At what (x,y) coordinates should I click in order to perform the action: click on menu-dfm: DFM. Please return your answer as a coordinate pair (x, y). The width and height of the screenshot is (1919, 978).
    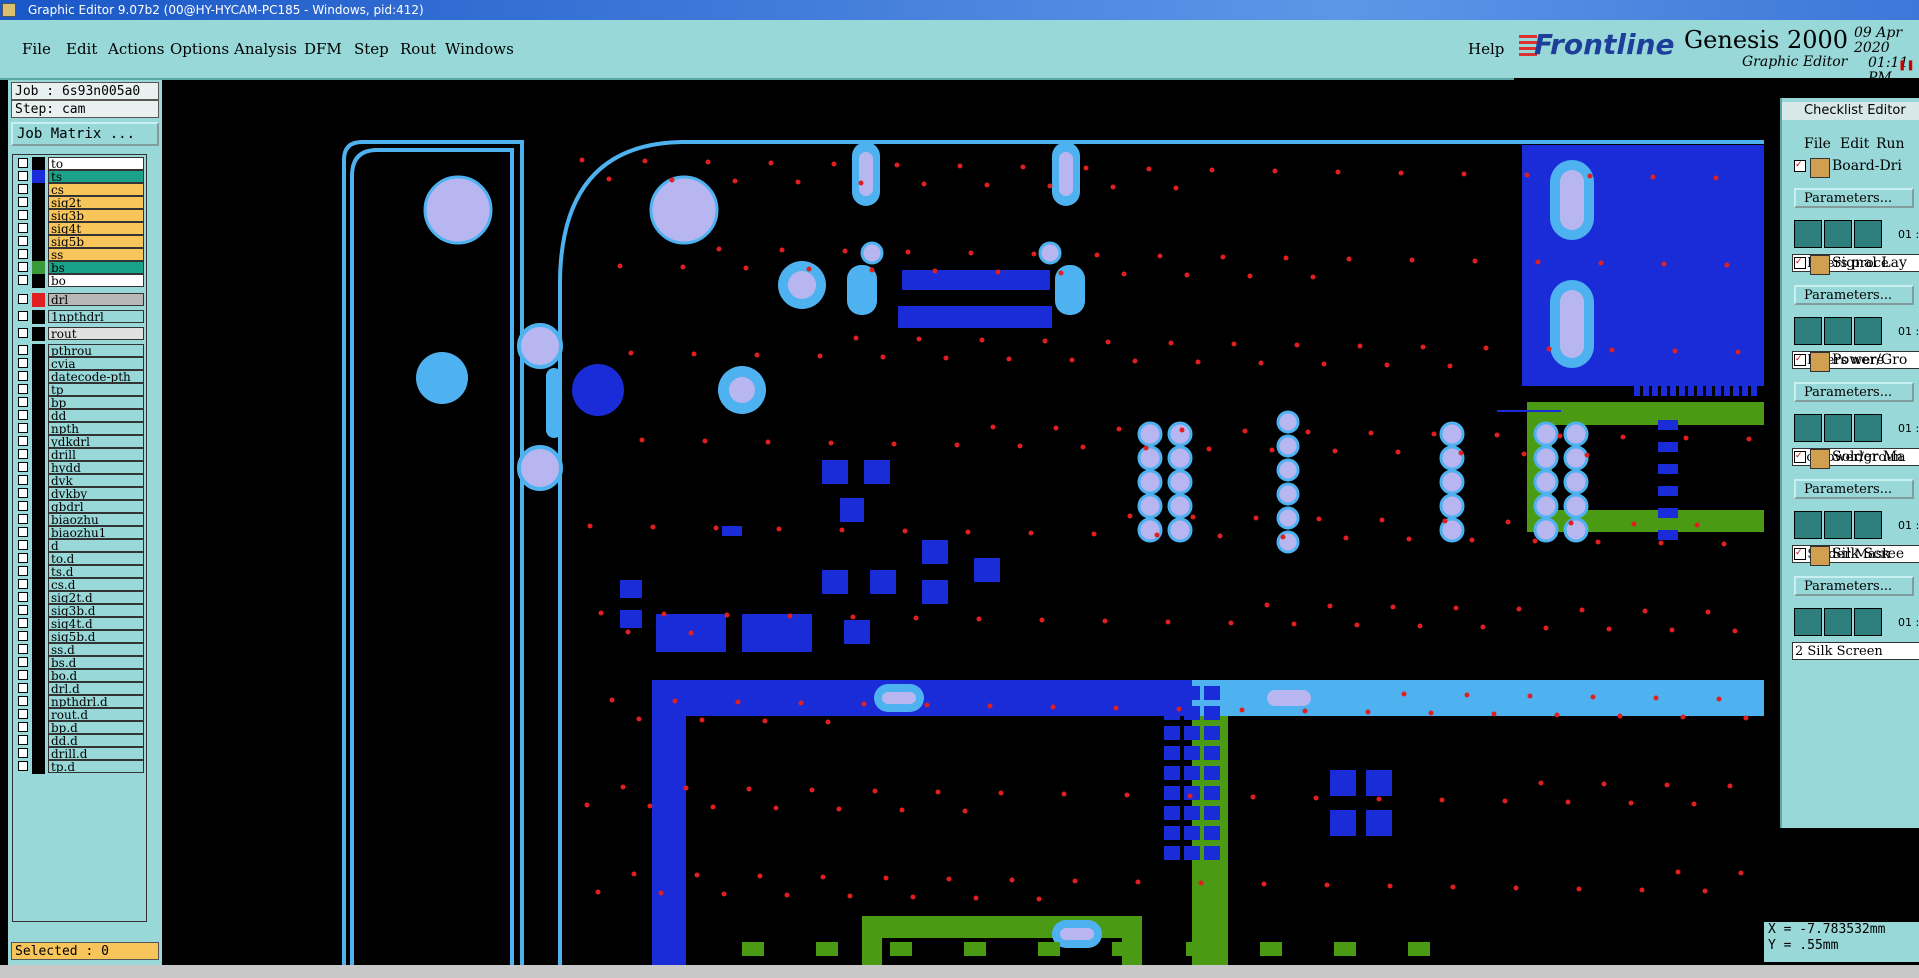
    Looking at the image, I should click on (323, 49).